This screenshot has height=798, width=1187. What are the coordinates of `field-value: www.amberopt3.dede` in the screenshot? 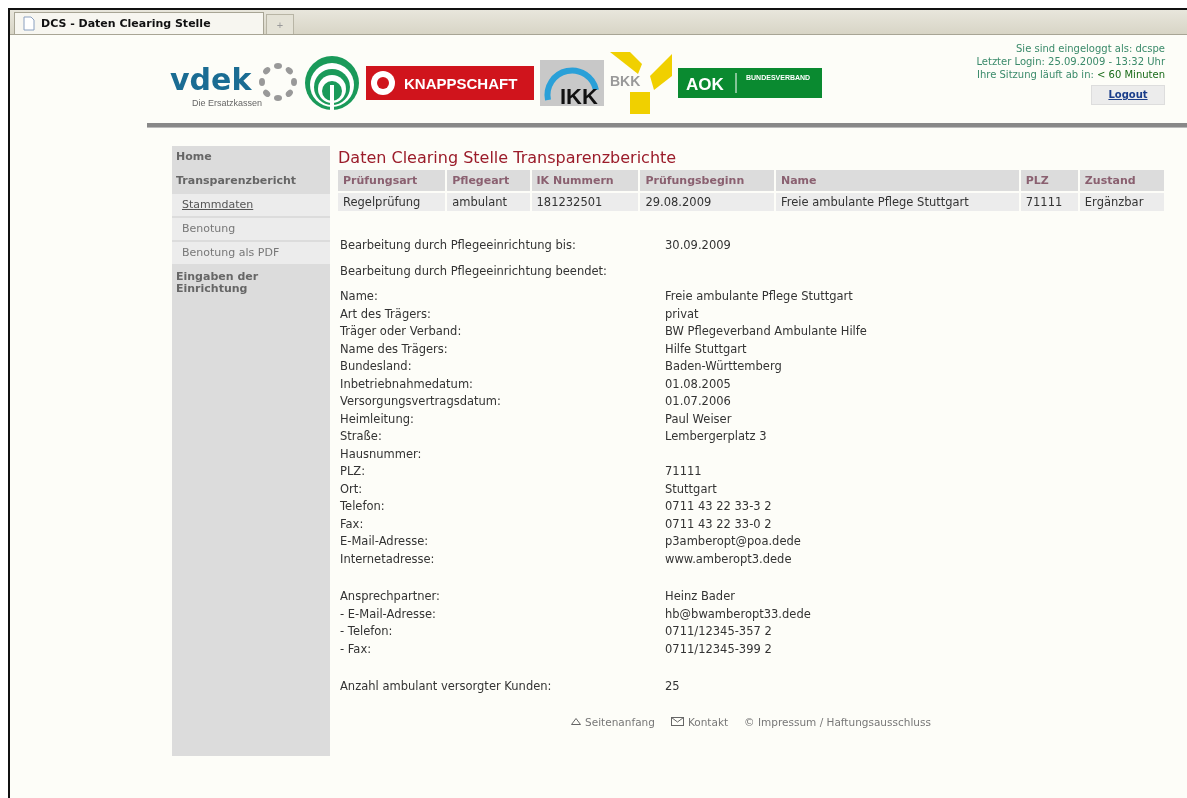 It's located at (728, 559).